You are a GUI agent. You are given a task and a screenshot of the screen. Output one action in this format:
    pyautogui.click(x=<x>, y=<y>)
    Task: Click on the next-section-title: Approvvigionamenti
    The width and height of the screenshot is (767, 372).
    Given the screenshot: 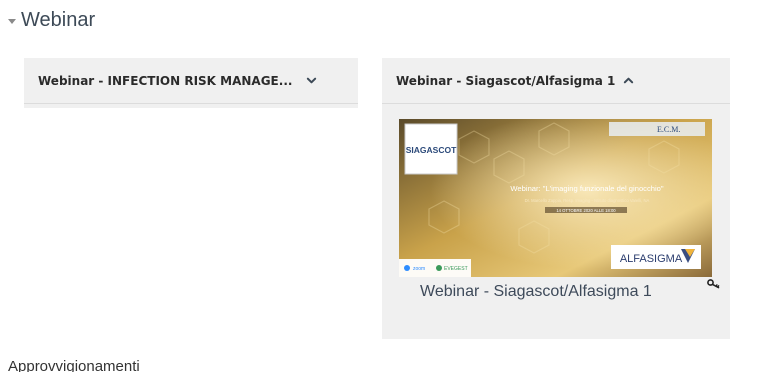 What is the action you would take?
    pyautogui.click(x=74, y=365)
    